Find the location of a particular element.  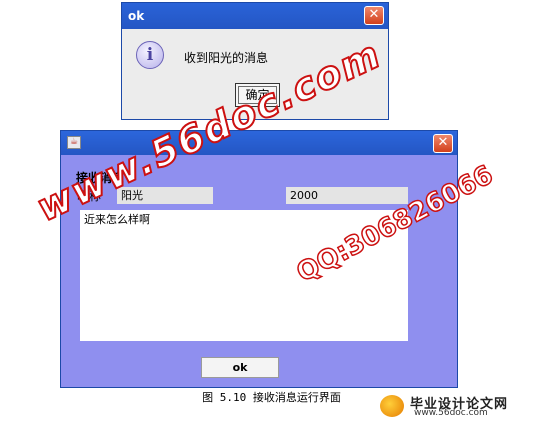

site-logo: 毕业设计论文网 www.56doc.com is located at coordinates (460, 407).